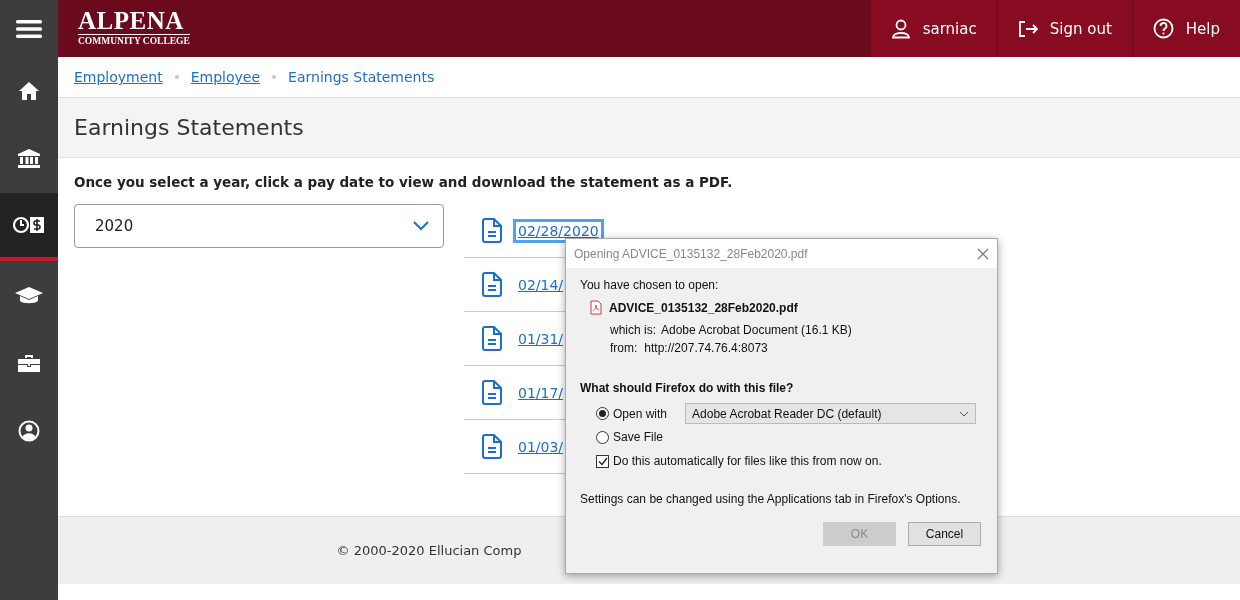 The image size is (1240, 600). I want to click on type-label: which is:, so click(633, 330).